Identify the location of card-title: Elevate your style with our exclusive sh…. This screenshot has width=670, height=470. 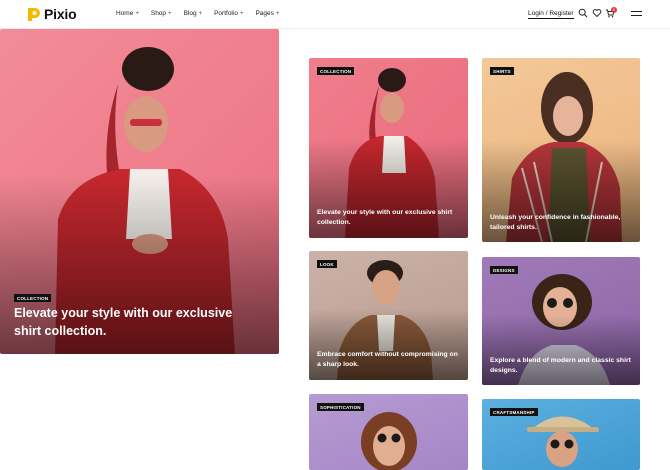
(389, 217).